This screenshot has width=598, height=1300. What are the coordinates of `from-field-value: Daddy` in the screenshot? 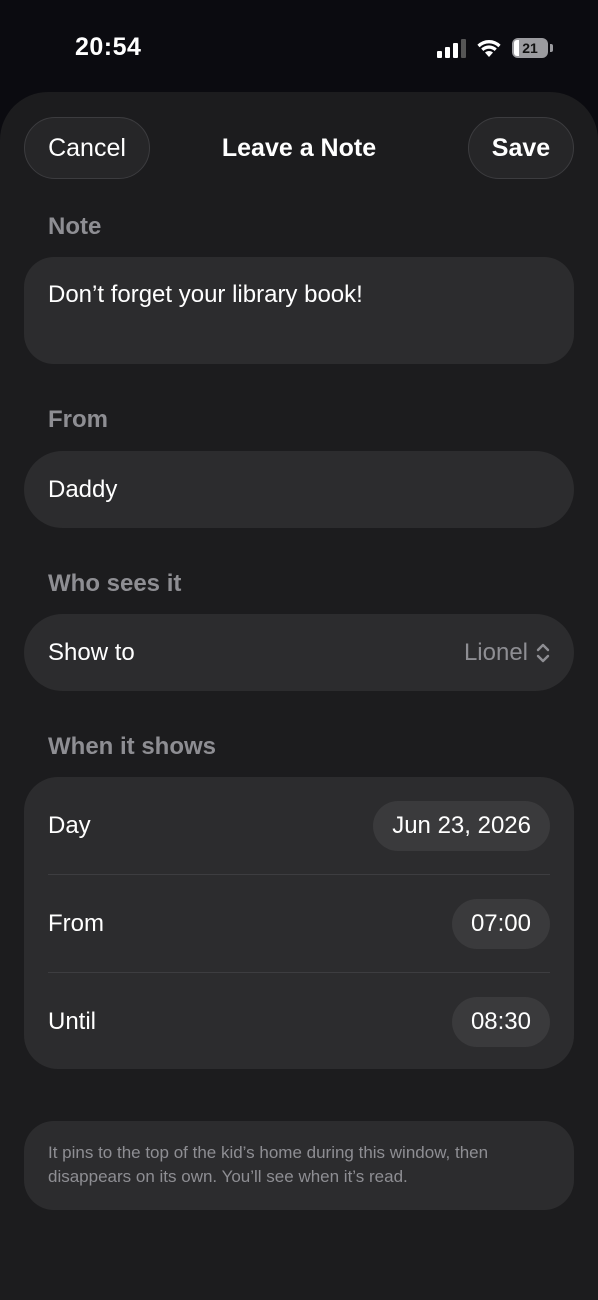 It's located at (83, 489).